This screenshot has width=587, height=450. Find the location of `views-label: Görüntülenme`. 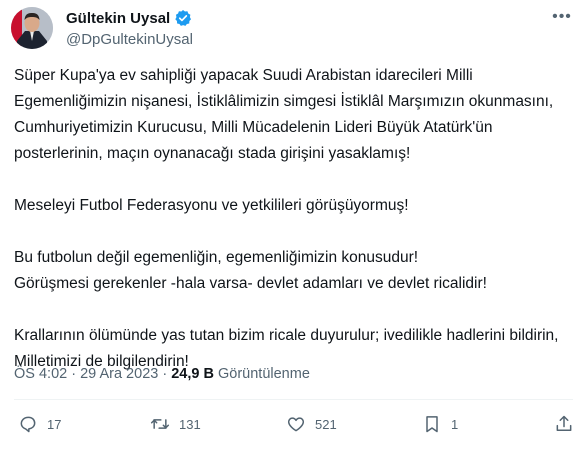

views-label: Görüntülenme is located at coordinates (264, 374).